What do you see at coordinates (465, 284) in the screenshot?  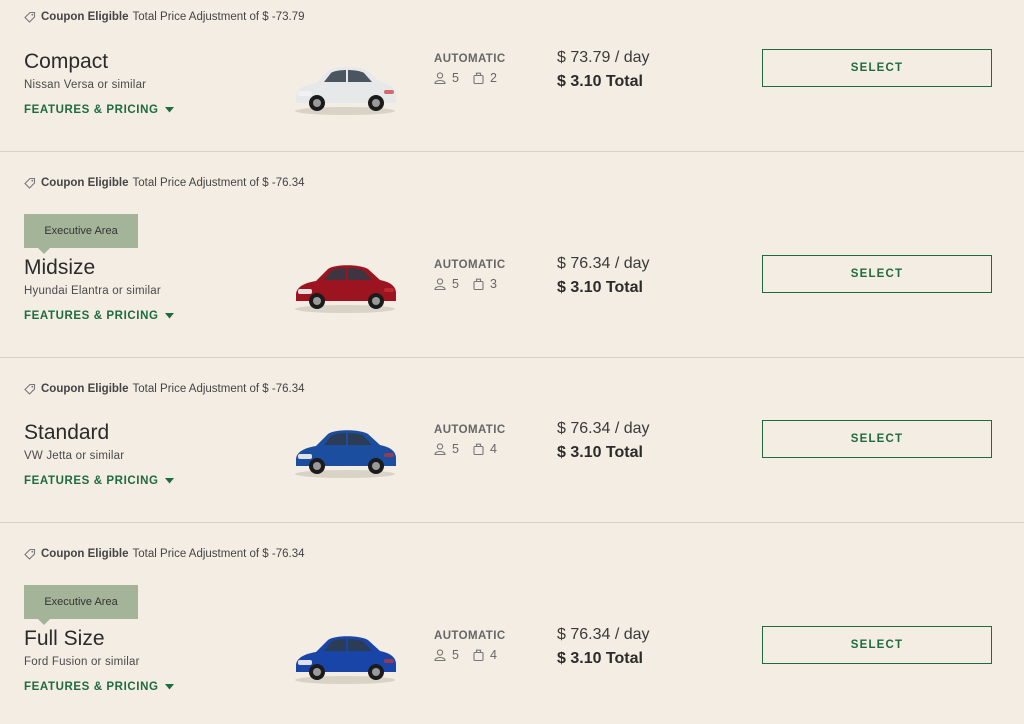 I see `capacity: 5 3` at bounding box center [465, 284].